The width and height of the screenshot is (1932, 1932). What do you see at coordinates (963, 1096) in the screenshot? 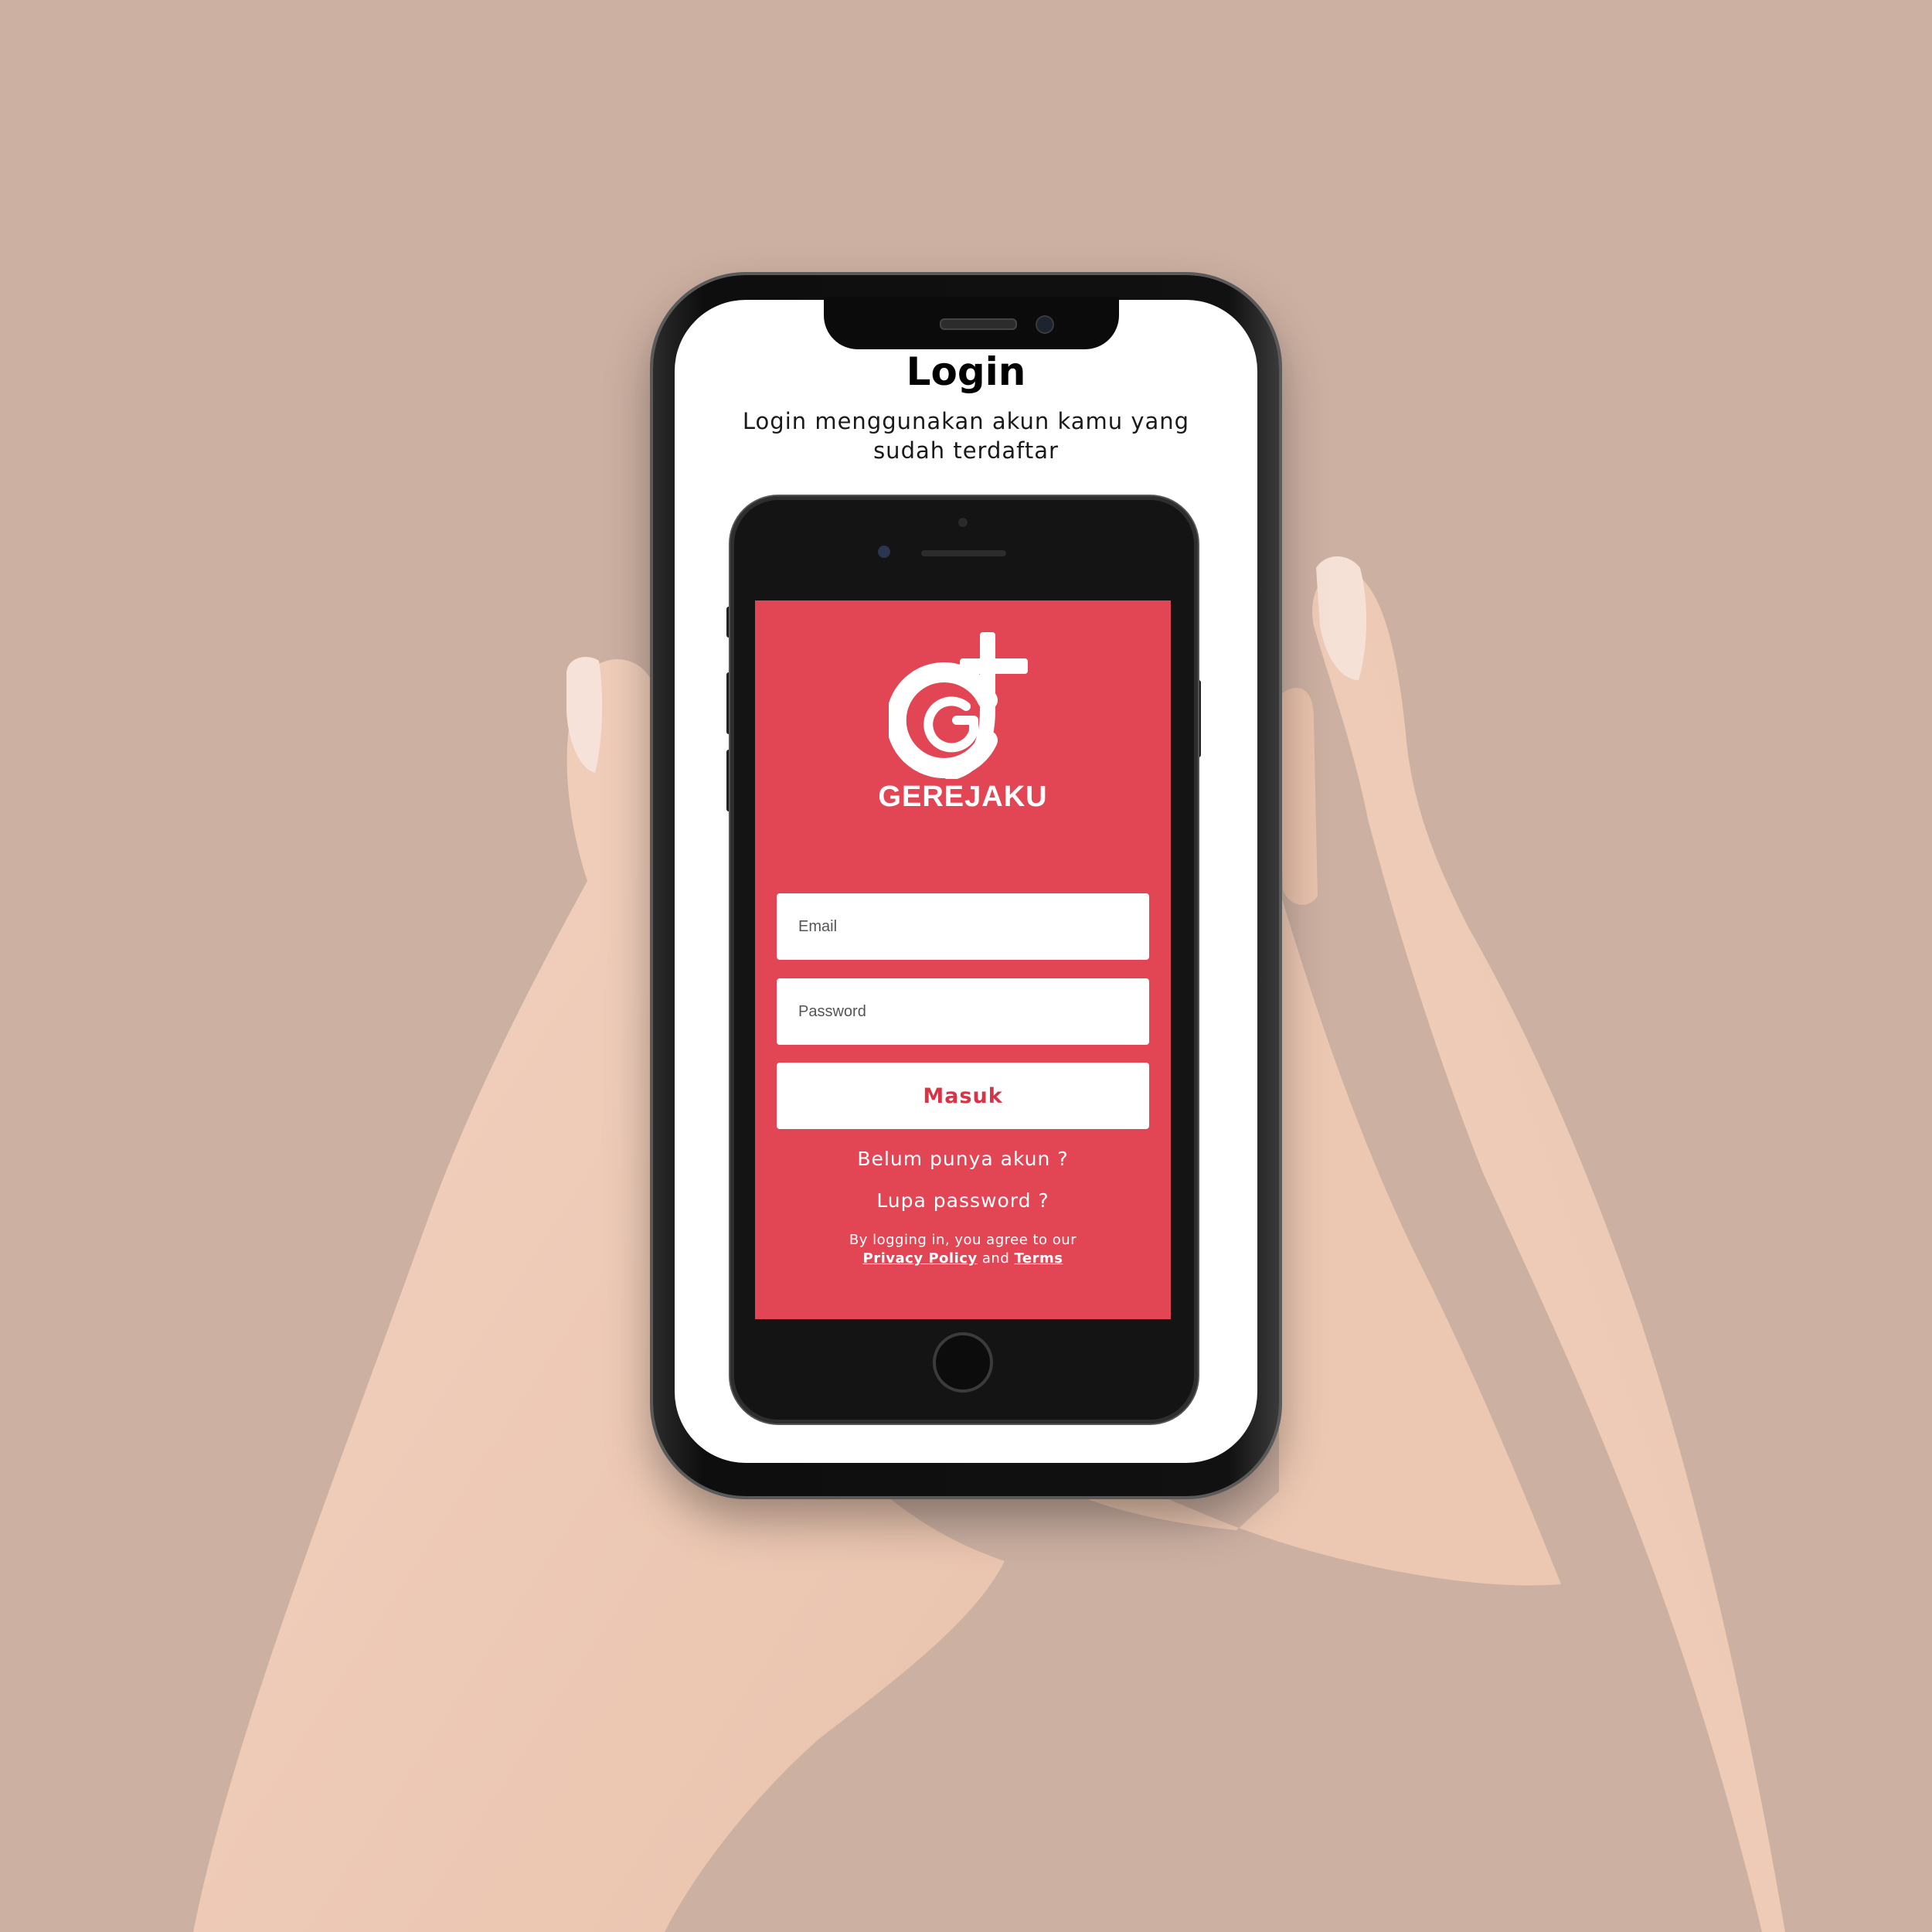
I see `masuk-button: Masuk` at bounding box center [963, 1096].